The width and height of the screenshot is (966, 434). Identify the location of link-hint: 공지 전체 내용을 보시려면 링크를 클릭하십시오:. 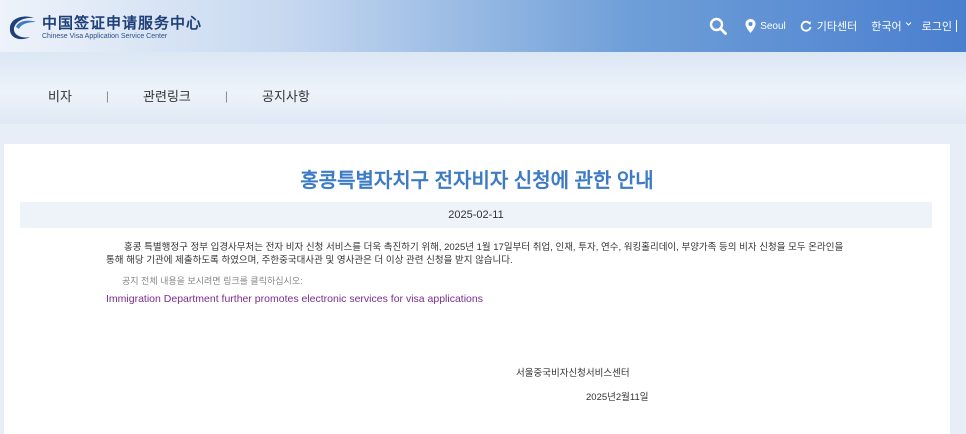
(212, 281).